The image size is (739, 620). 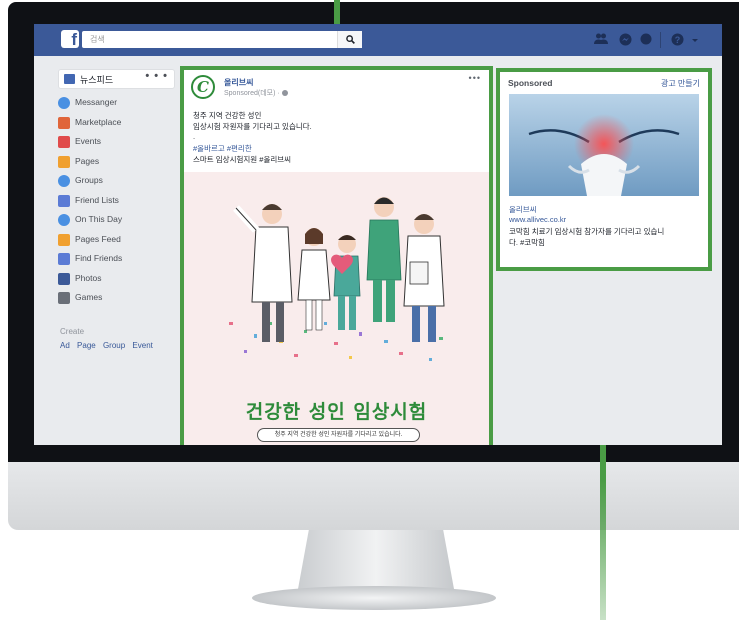 I want to click on sidebar-item-label: On This Day, so click(x=99, y=219).